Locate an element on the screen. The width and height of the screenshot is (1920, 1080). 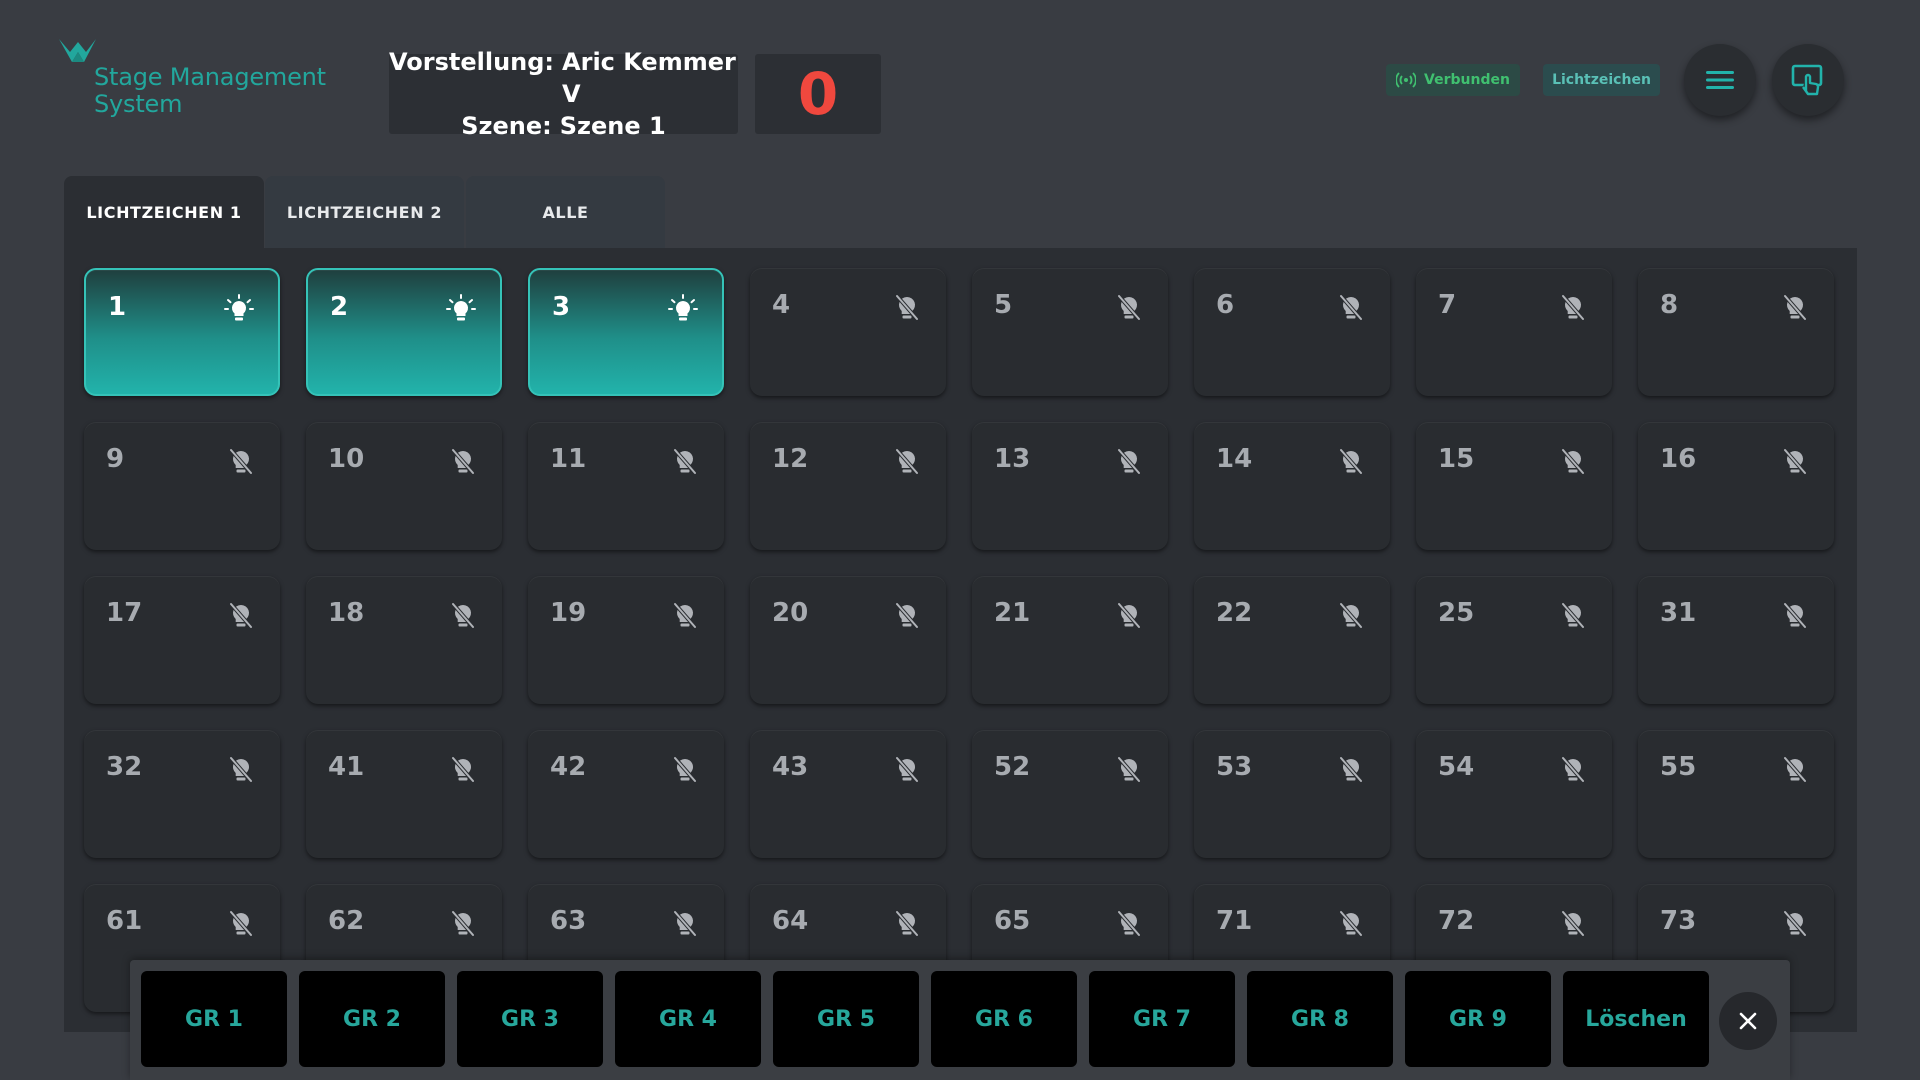
cue-button-52: 52 is located at coordinates (1070, 794).